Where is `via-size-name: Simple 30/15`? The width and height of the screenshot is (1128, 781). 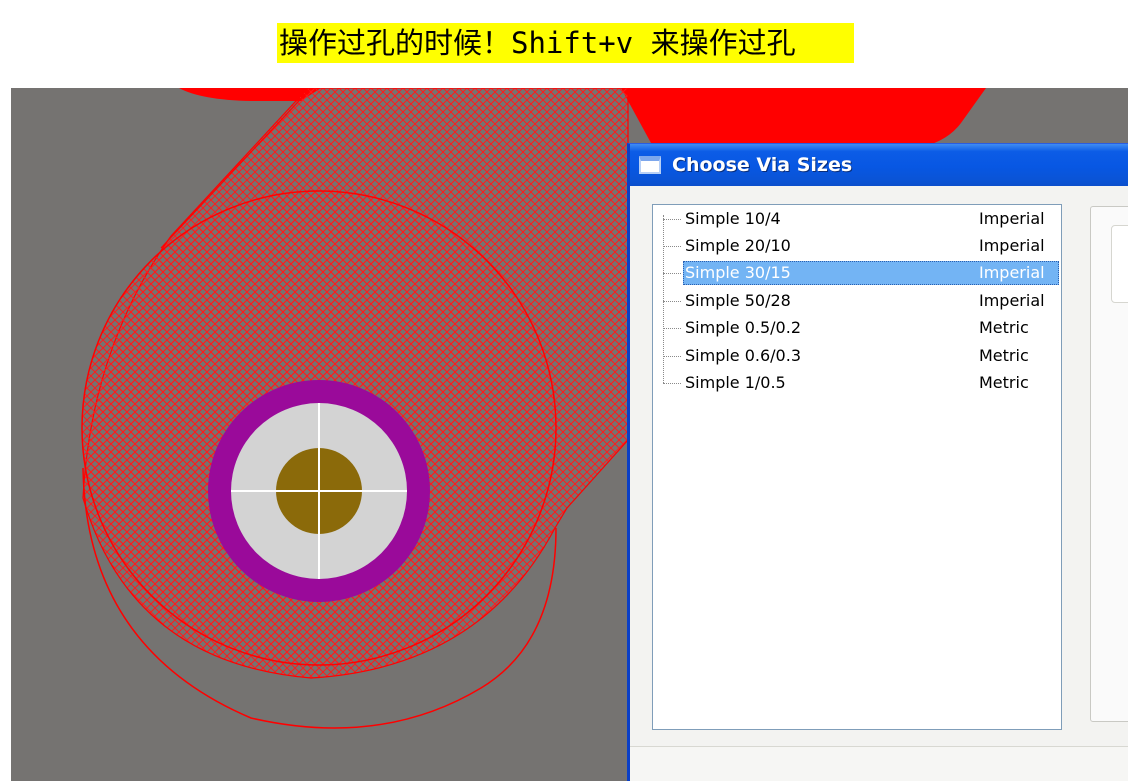
via-size-name: Simple 30/15 is located at coordinates (738, 272).